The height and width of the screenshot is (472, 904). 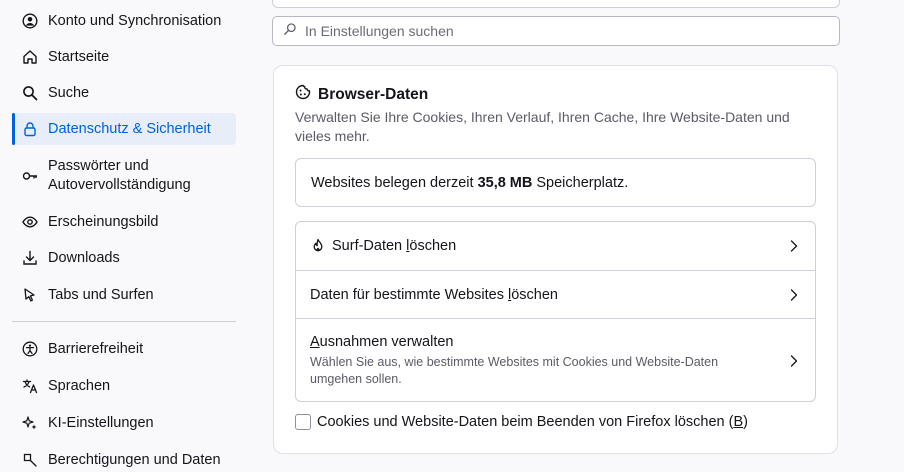 I want to click on sidebar-item-passwords: Passwörter und Autovervollständigung, so click(x=124, y=177).